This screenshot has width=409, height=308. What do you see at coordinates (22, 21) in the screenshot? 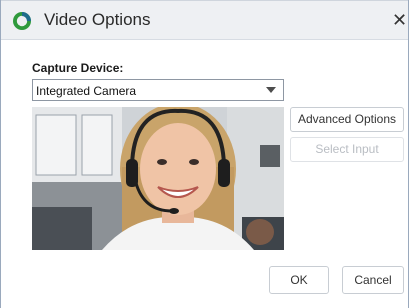
I see `app-logo-icon` at bounding box center [22, 21].